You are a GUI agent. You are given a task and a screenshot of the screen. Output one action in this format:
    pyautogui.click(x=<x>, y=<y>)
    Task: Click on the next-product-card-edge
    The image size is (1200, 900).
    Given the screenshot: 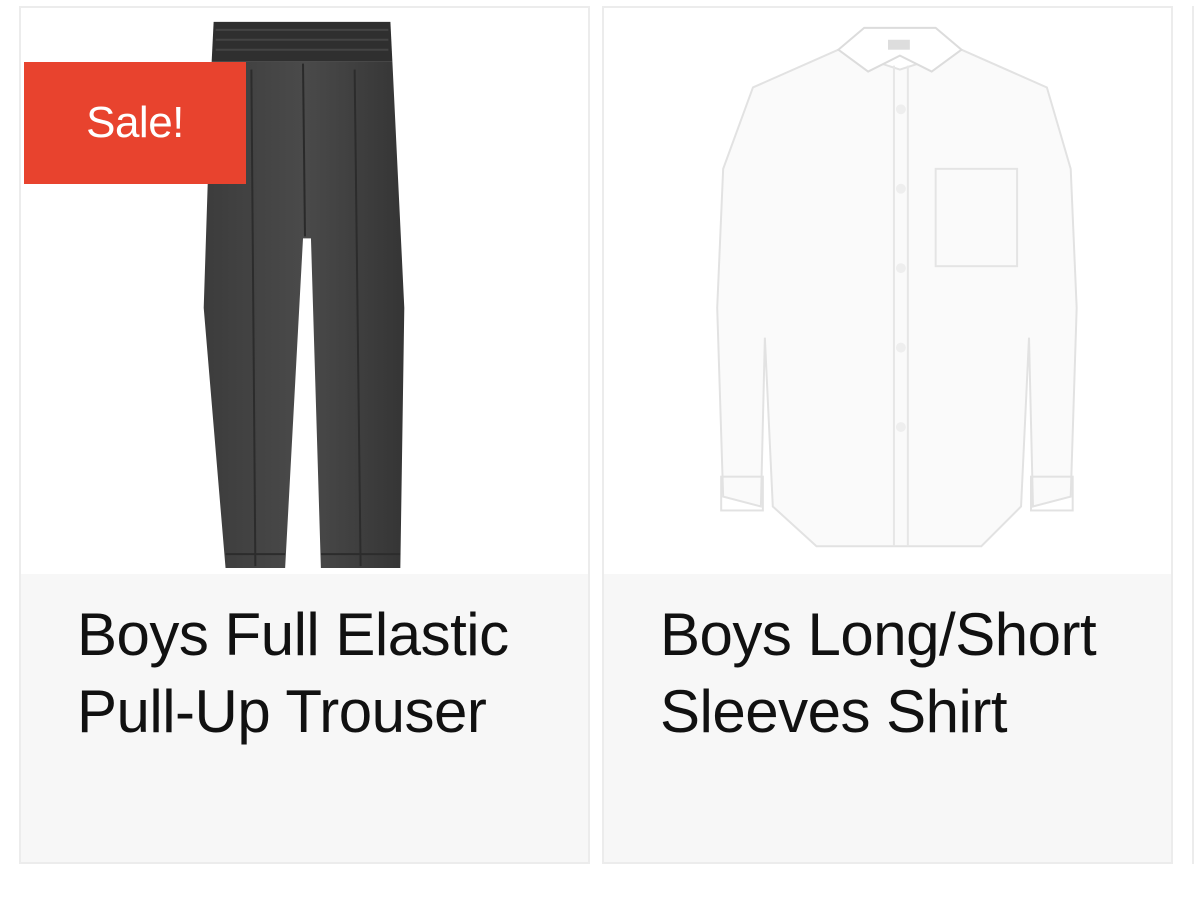 What is the action you would take?
    pyautogui.click(x=1196, y=435)
    